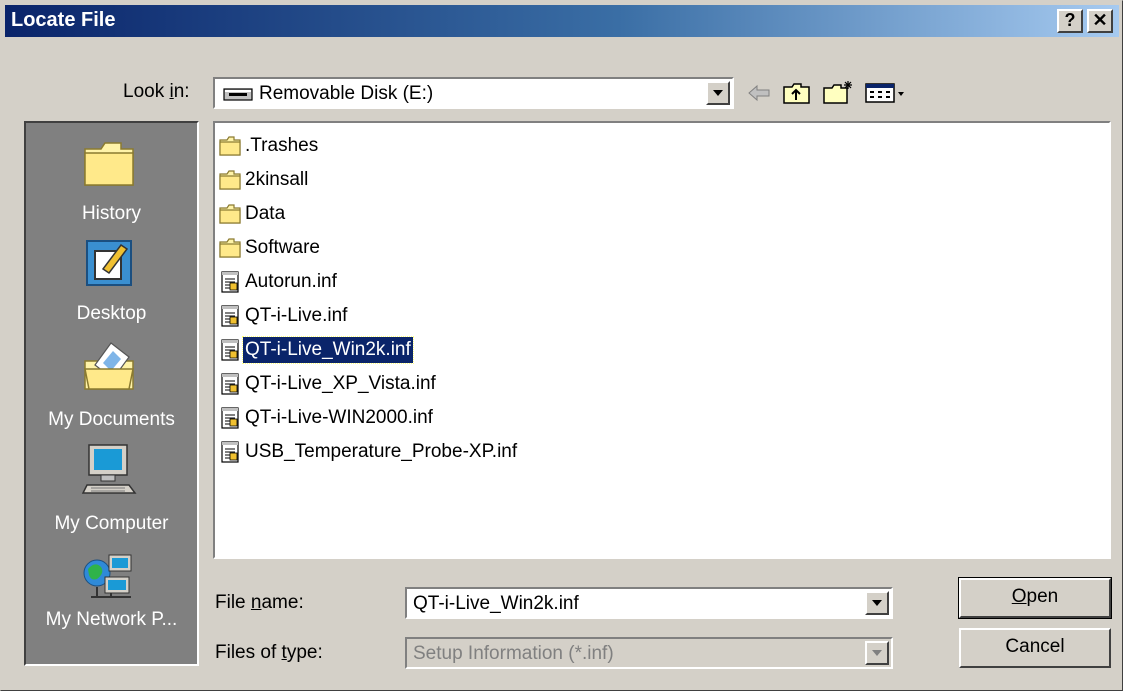  I want to click on files-of-type-select: Setup Information (*.inf), so click(649, 653).